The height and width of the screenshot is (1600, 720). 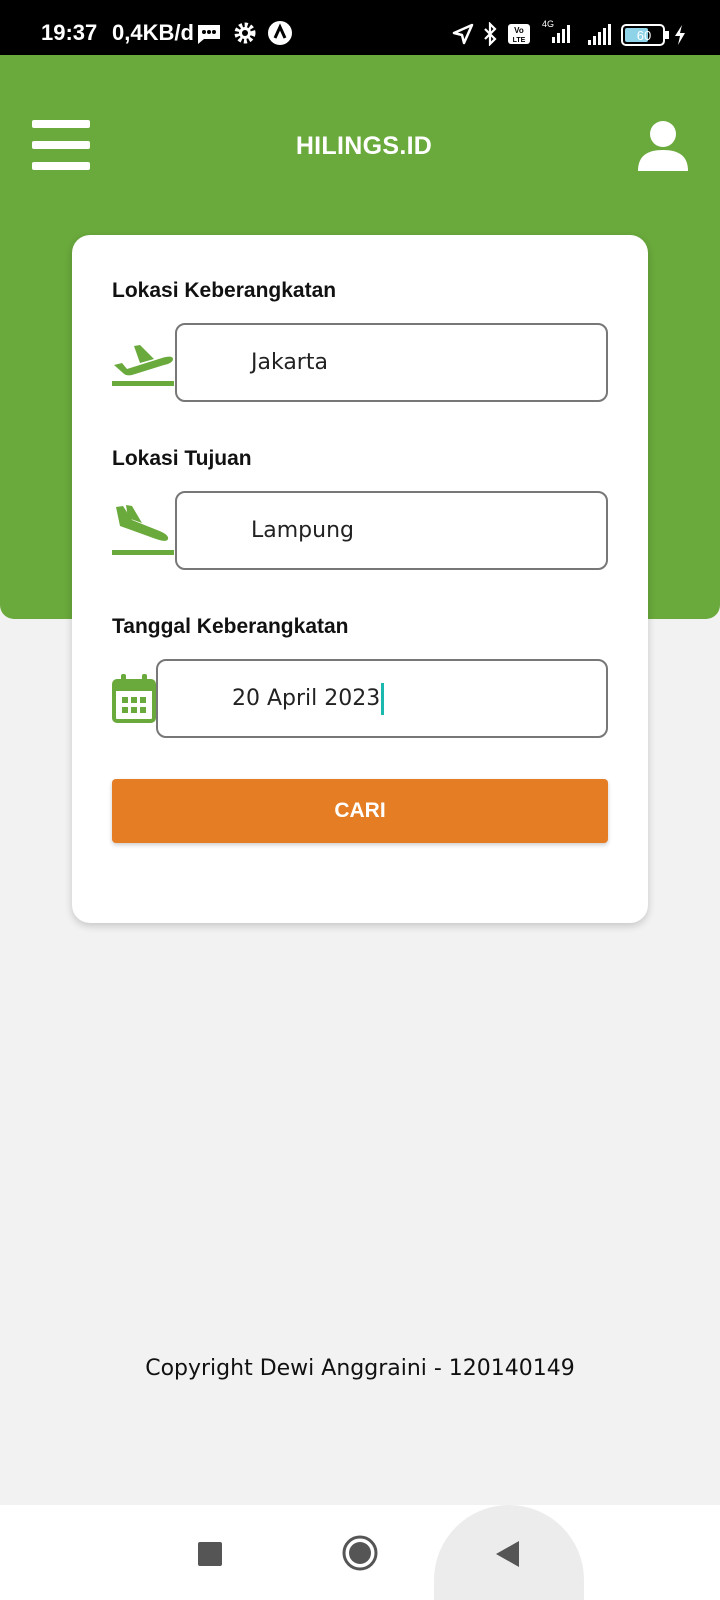 I want to click on departure-label: Lokasi Keberangkatan, so click(x=224, y=290).